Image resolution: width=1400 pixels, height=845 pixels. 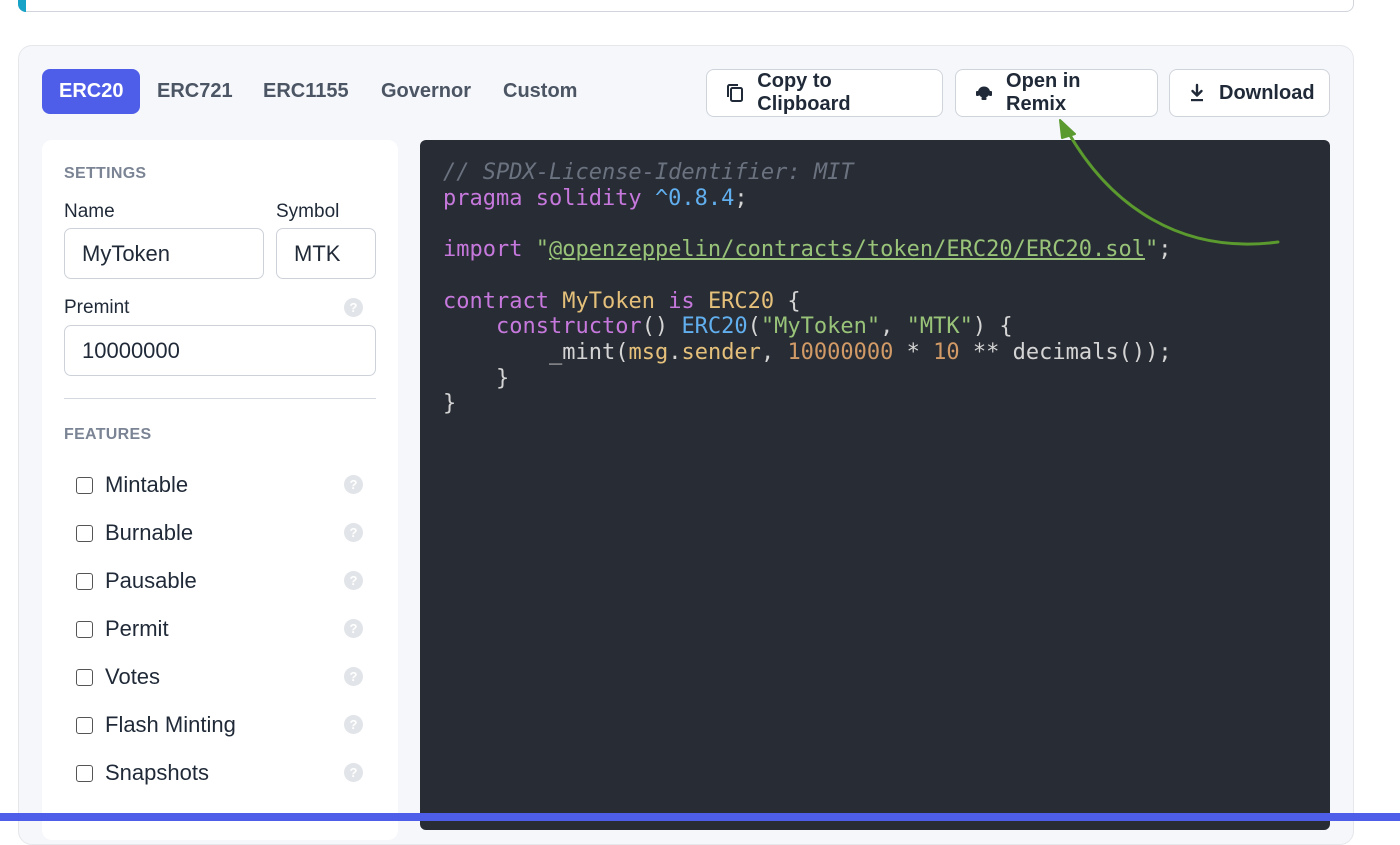 I want to click on feature-label: Votes, so click(x=133, y=676).